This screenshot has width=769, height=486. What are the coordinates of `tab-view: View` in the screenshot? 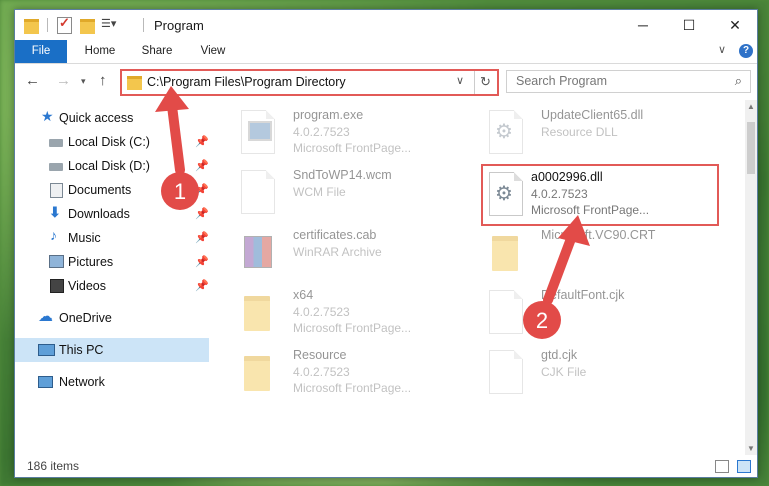 It's located at (213, 51).